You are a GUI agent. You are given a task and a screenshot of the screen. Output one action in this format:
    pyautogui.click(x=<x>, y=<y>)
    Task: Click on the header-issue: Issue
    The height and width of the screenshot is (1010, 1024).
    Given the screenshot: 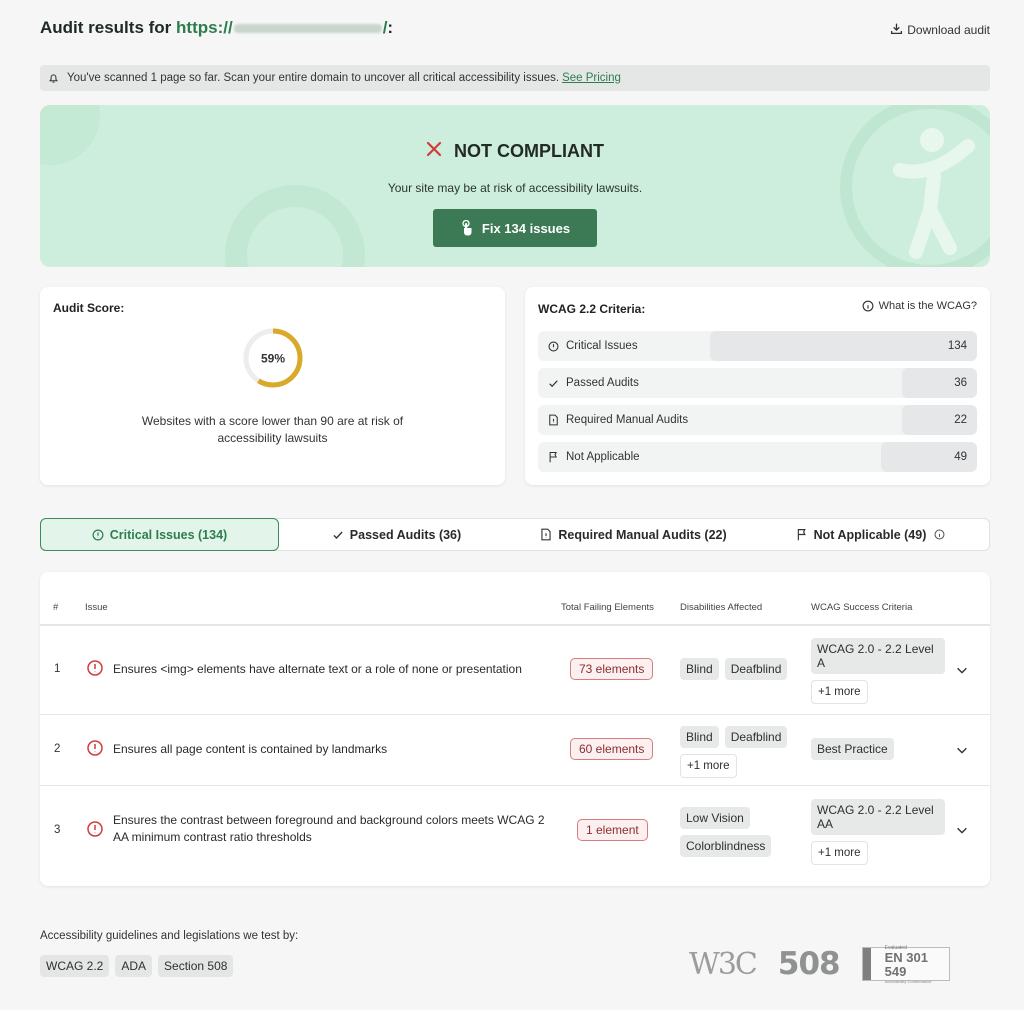 What is the action you would take?
    pyautogui.click(x=96, y=607)
    